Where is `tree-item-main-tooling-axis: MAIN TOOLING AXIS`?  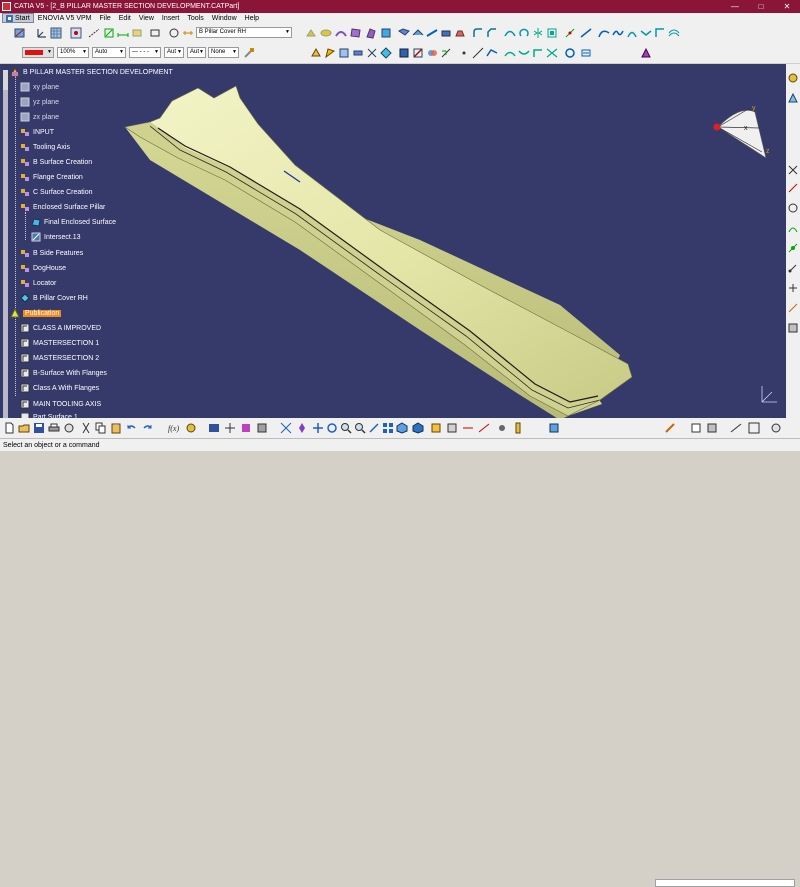 tree-item-main-tooling-axis: MAIN TOOLING AXIS is located at coordinates (60, 404).